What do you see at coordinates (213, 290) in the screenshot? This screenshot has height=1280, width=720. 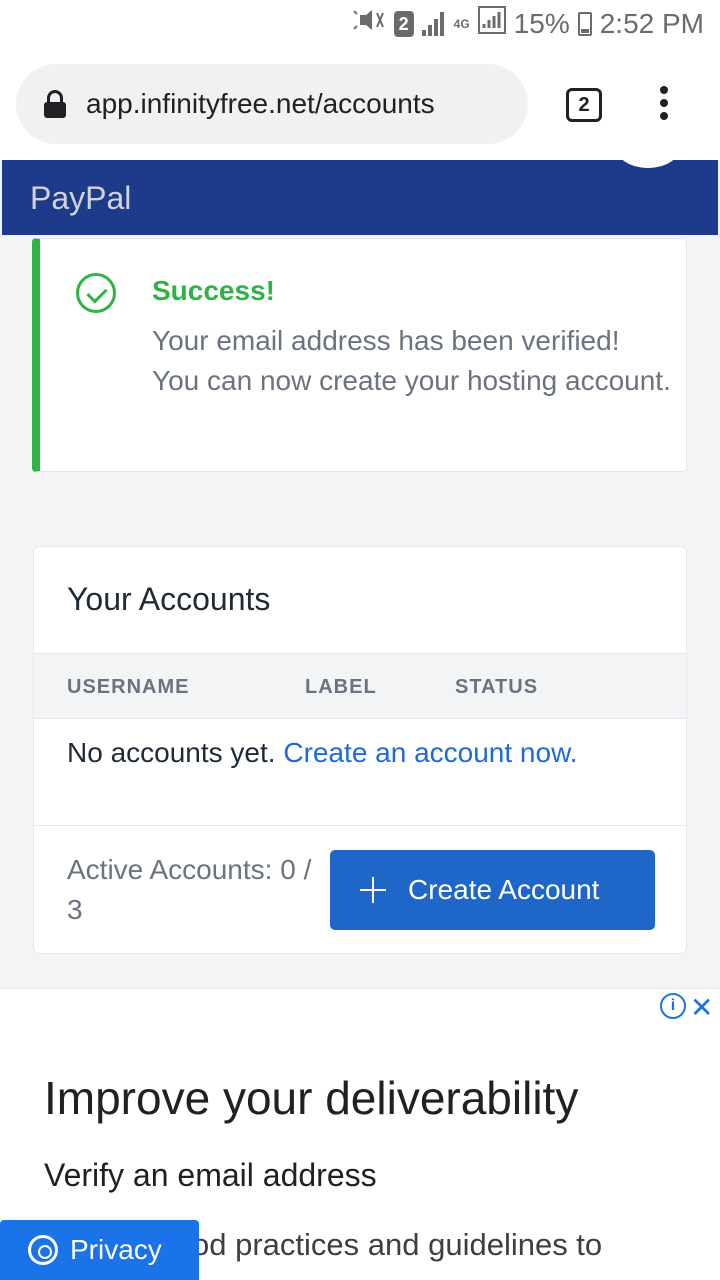 I see `alert-title: Success!` at bounding box center [213, 290].